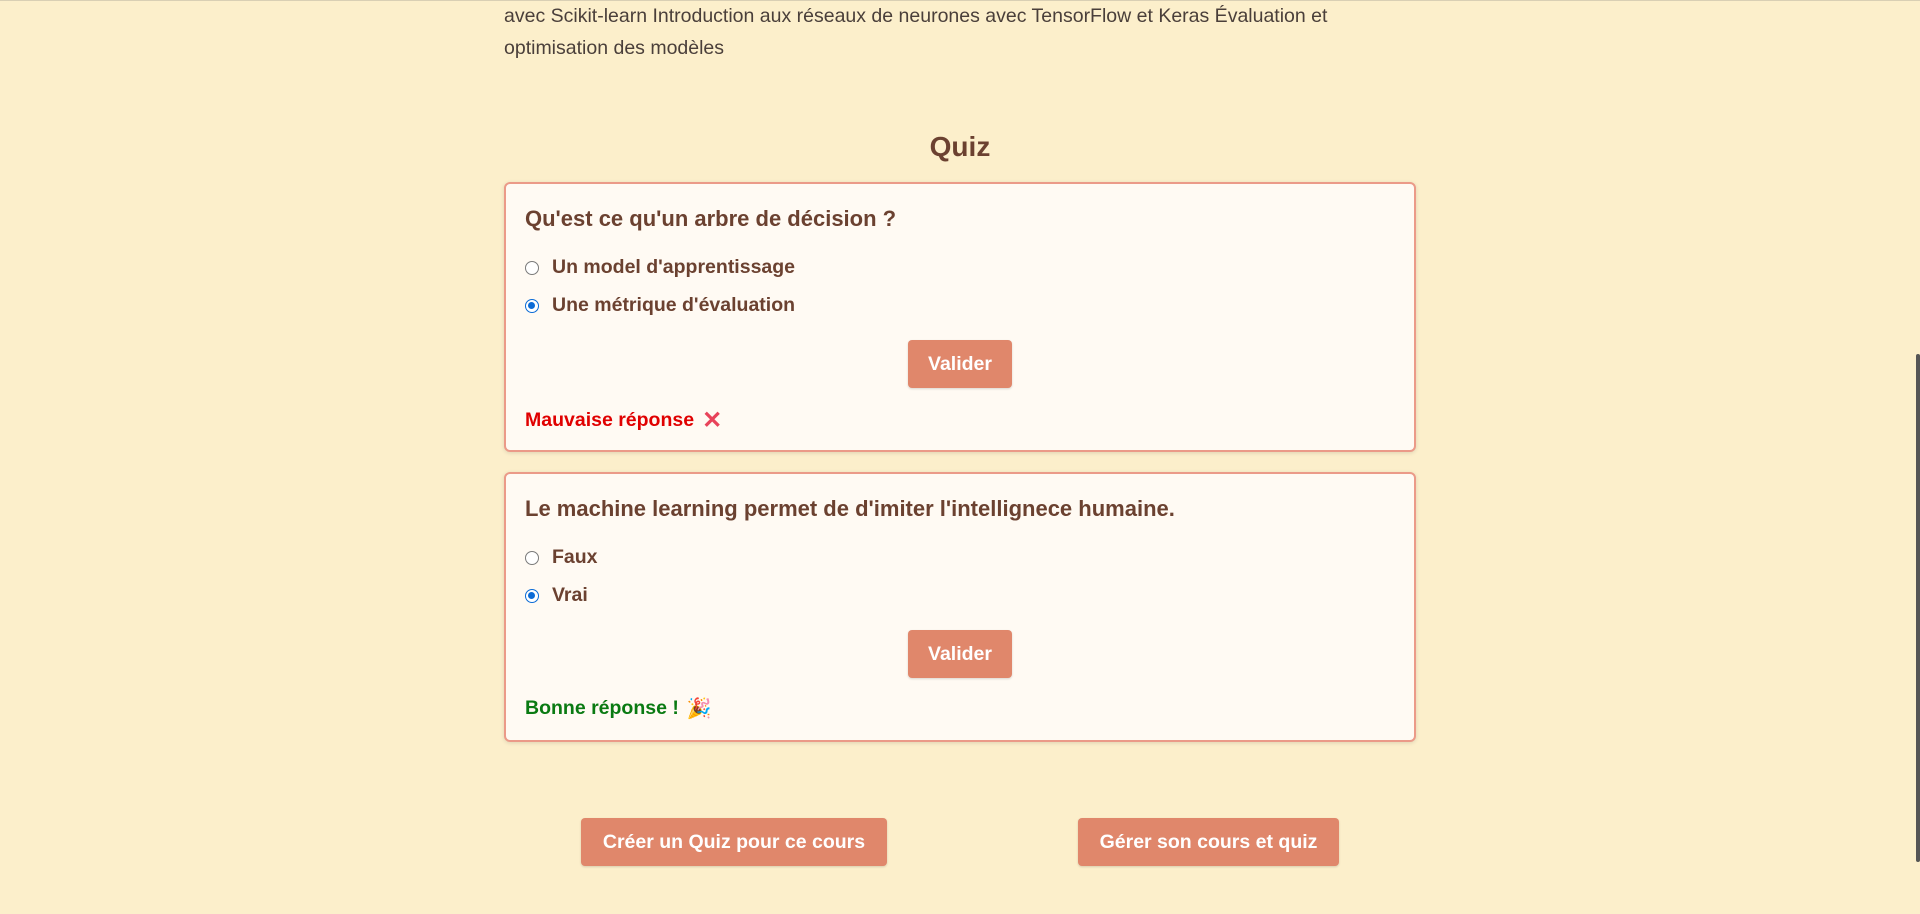  What do you see at coordinates (711, 218) in the screenshot?
I see `question-text: Qu'est ce qu'un arbre de décision ?` at bounding box center [711, 218].